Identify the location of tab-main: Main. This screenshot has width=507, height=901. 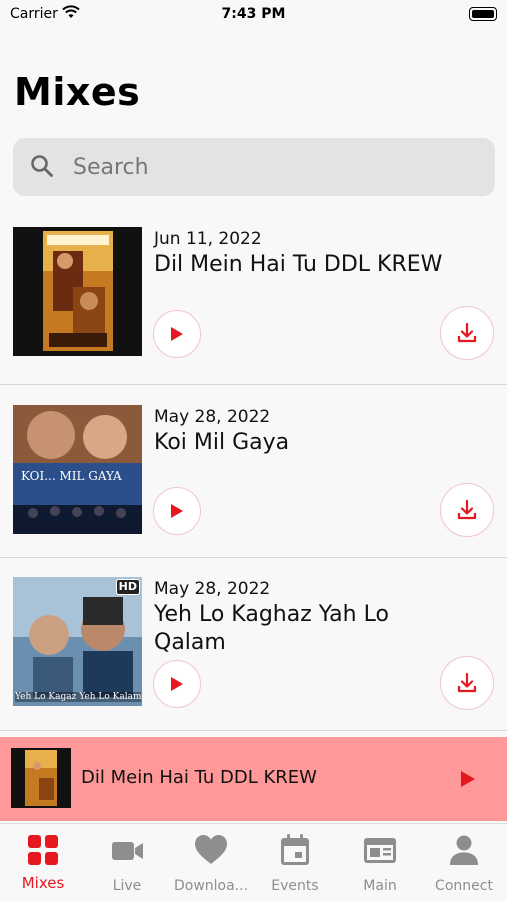
(380, 865).